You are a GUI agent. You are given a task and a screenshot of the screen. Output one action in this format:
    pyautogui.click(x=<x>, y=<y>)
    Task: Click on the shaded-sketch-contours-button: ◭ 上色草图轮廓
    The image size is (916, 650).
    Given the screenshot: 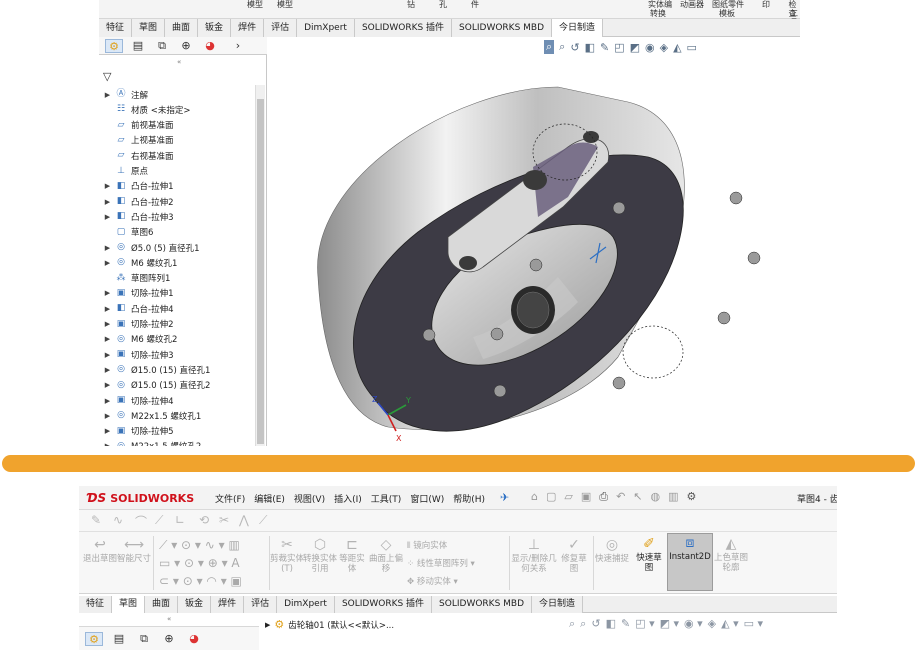 What is the action you would take?
    pyautogui.click(x=731, y=554)
    